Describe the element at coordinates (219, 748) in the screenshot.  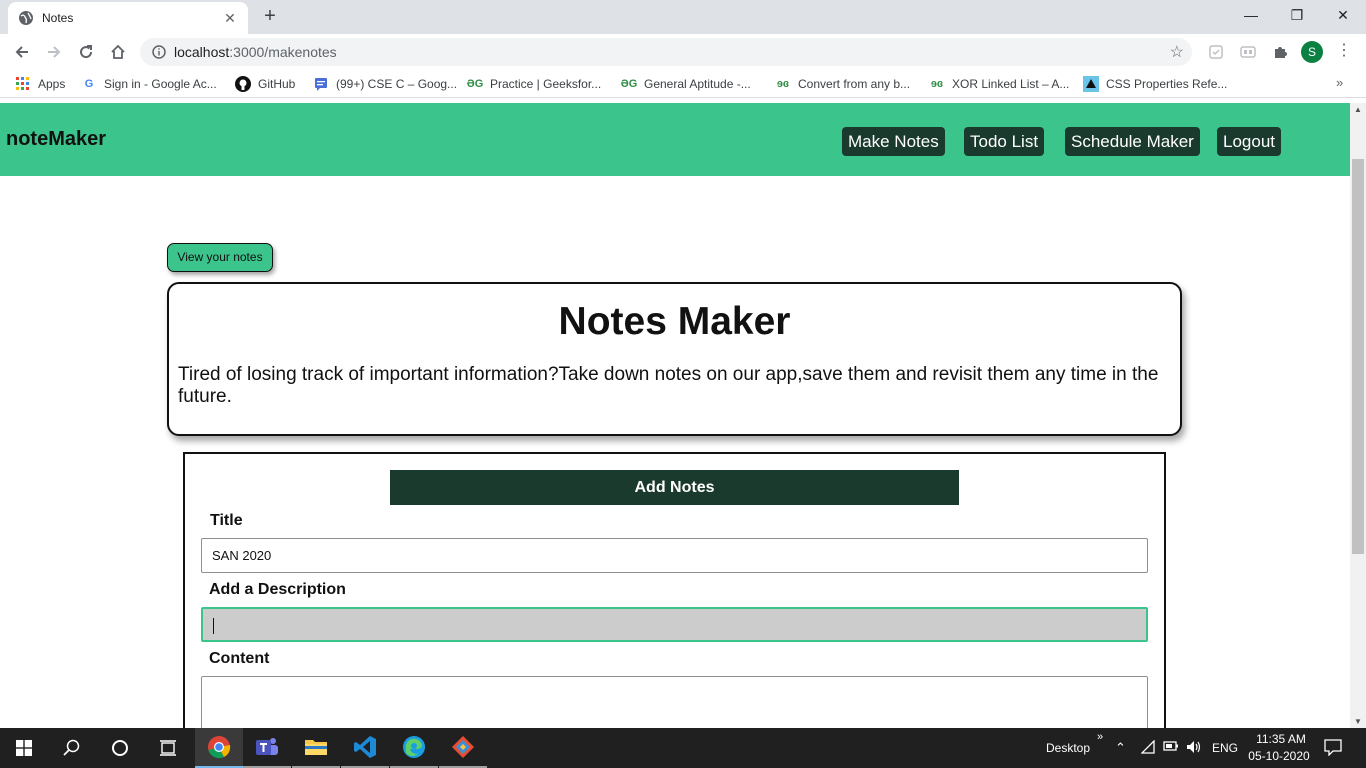
I see `taskbar-chrome` at that location.